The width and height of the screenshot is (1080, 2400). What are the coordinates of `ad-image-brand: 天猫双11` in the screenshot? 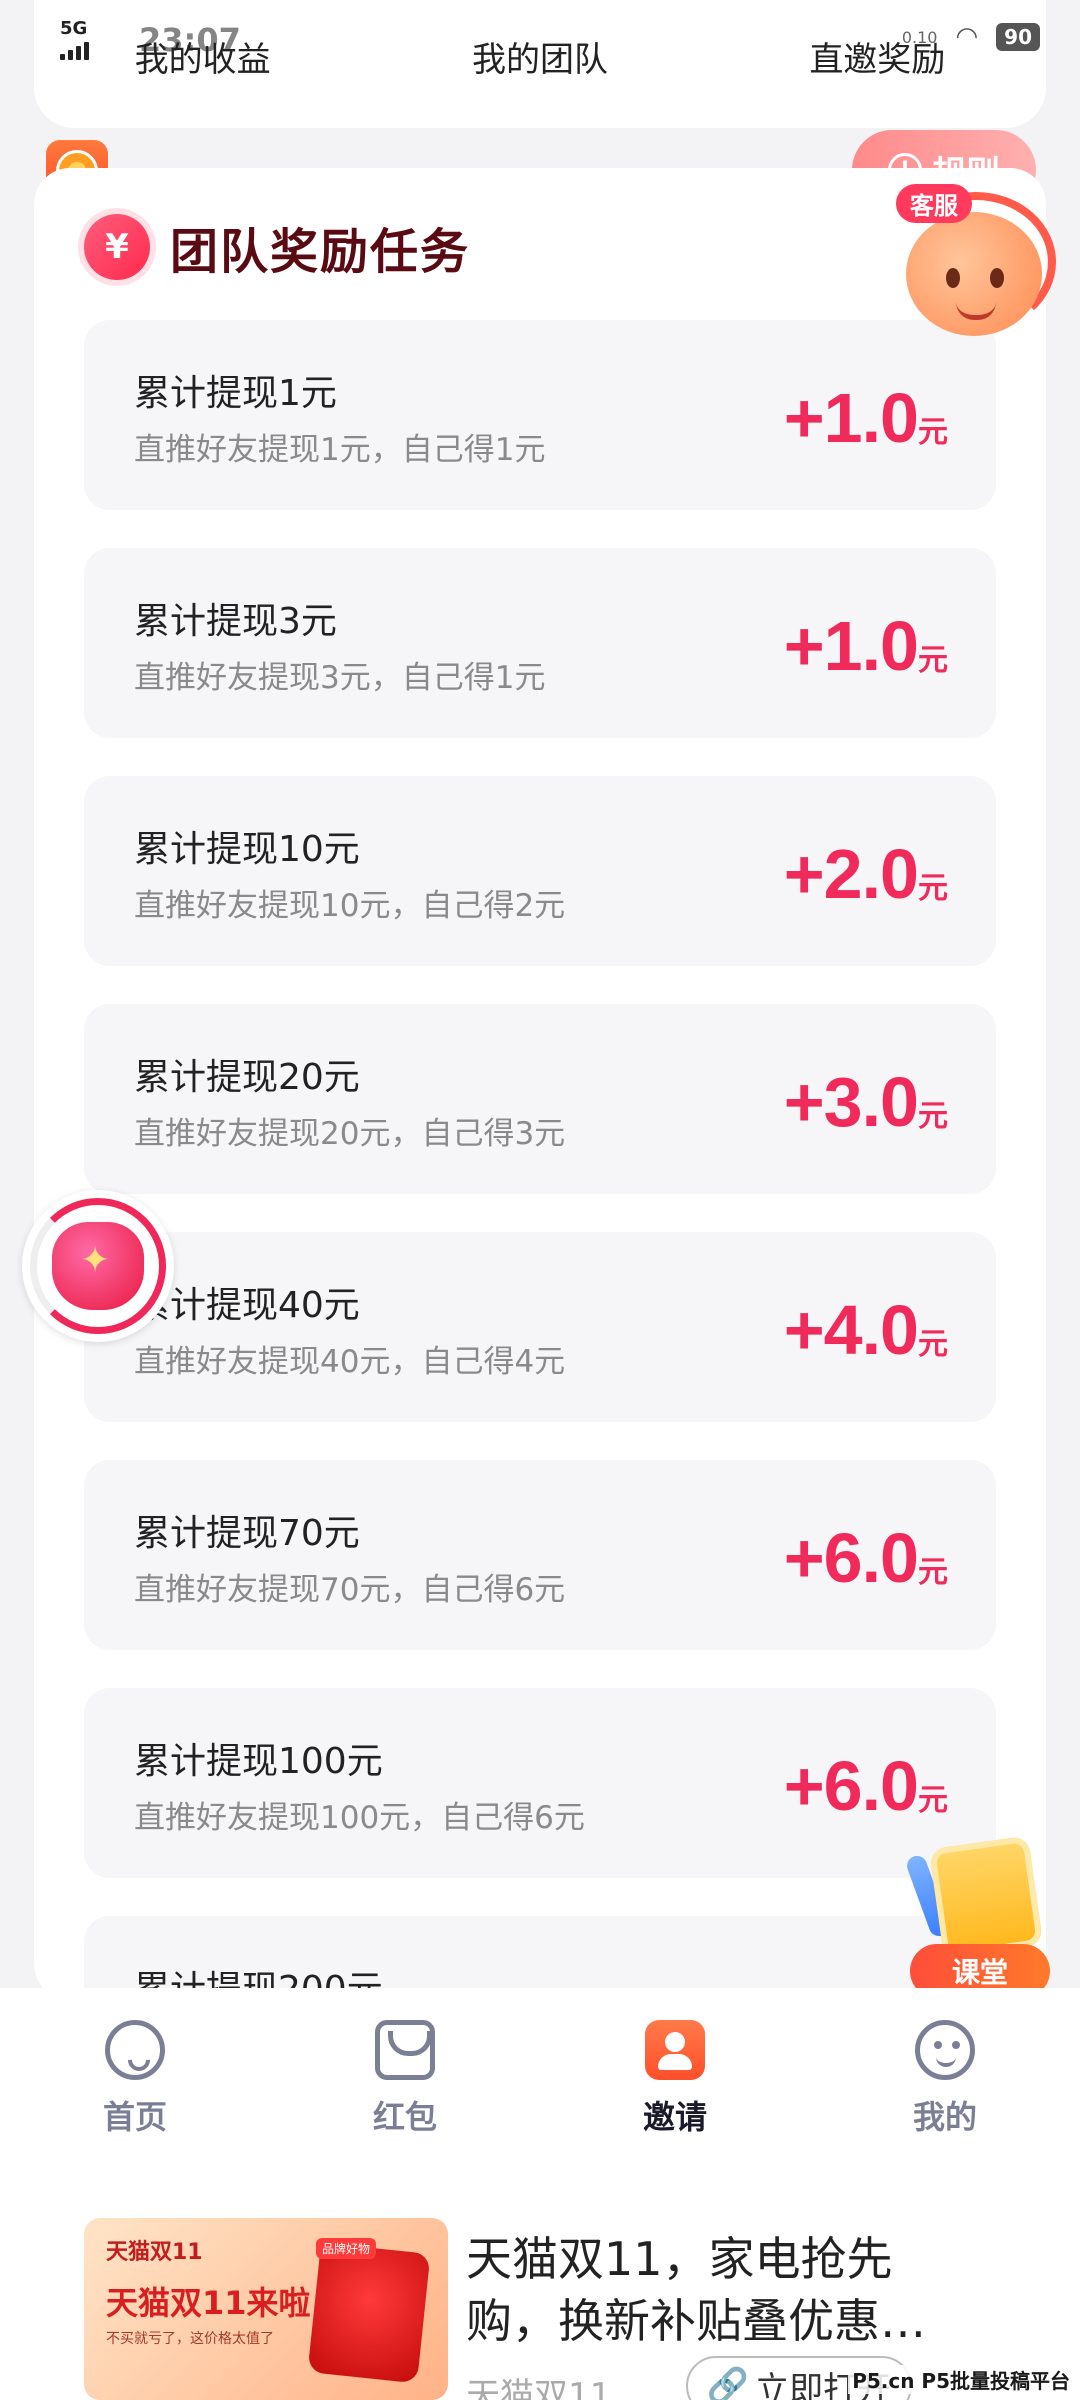 It's located at (154, 2252).